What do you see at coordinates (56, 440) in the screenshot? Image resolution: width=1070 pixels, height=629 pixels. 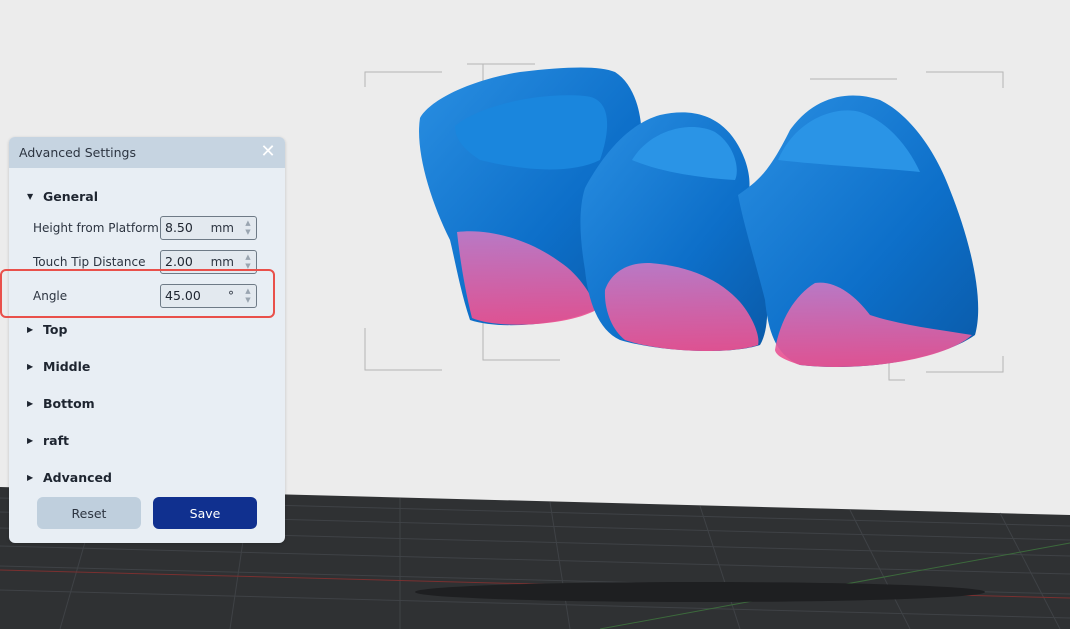 I see `section-label: raft` at bounding box center [56, 440].